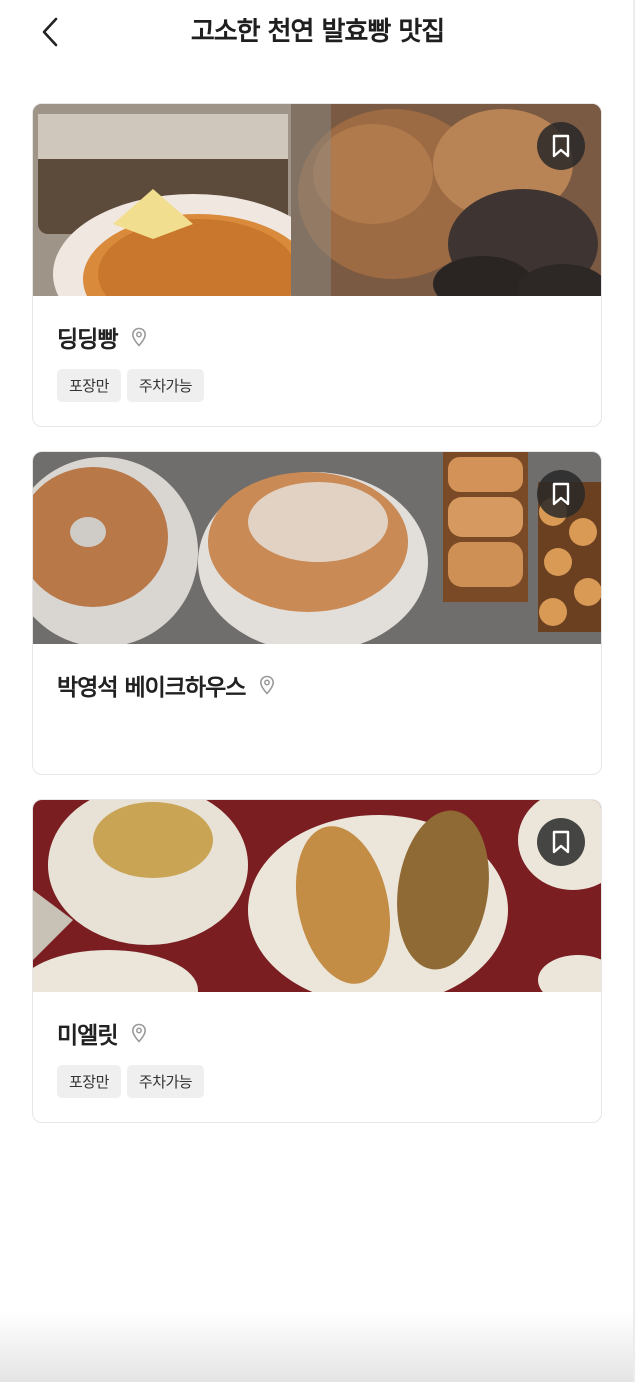  I want to click on top-app-bar: 고소한 천연 발효빵 맛집, so click(317, 34).